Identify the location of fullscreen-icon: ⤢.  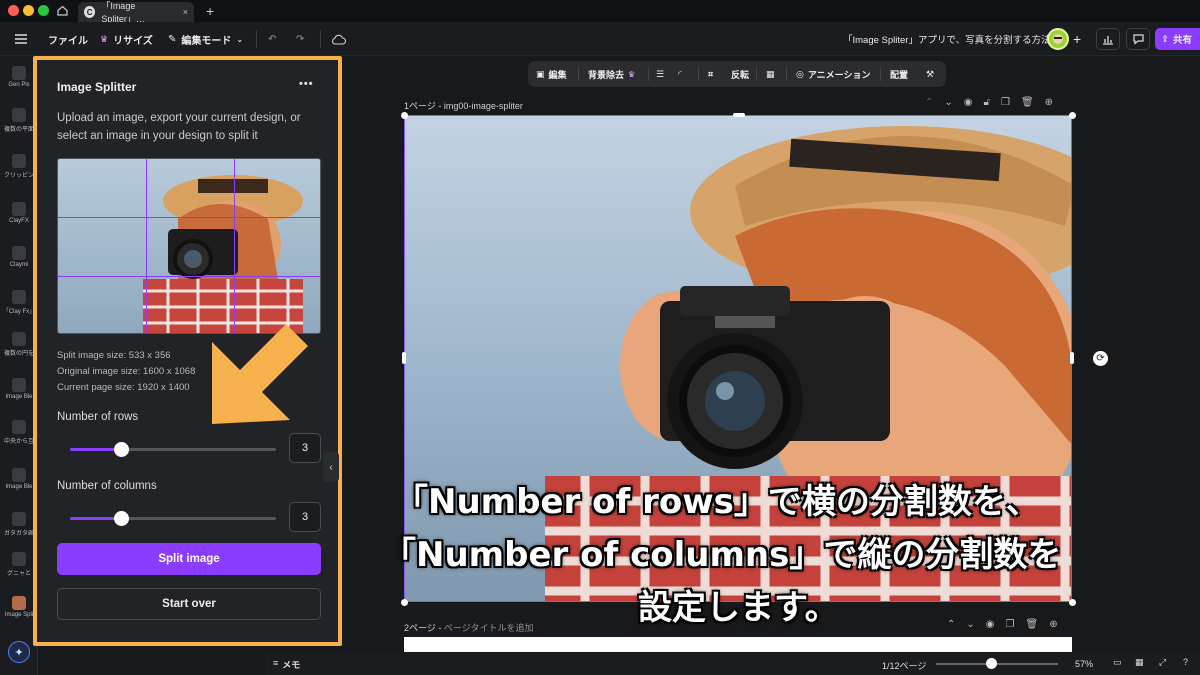
(1162, 662).